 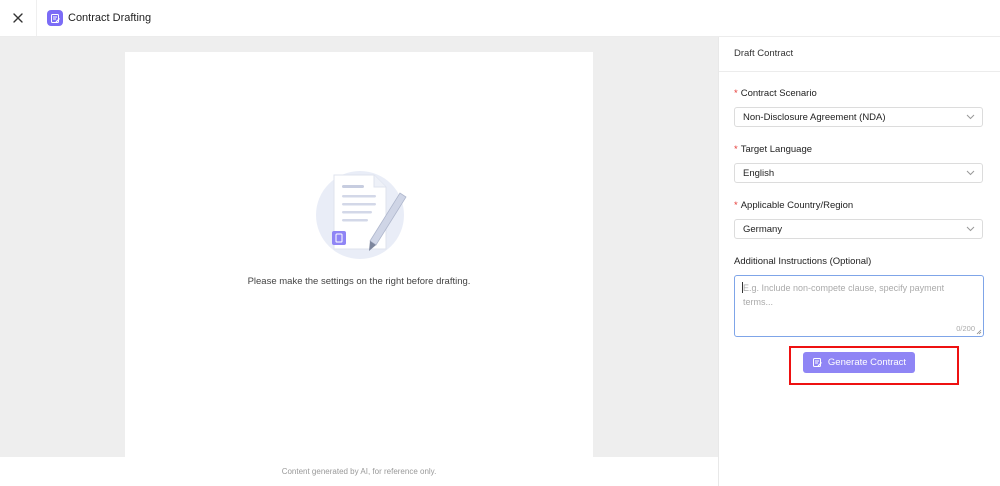 I want to click on target-language-label: * Target Language, so click(x=773, y=149).